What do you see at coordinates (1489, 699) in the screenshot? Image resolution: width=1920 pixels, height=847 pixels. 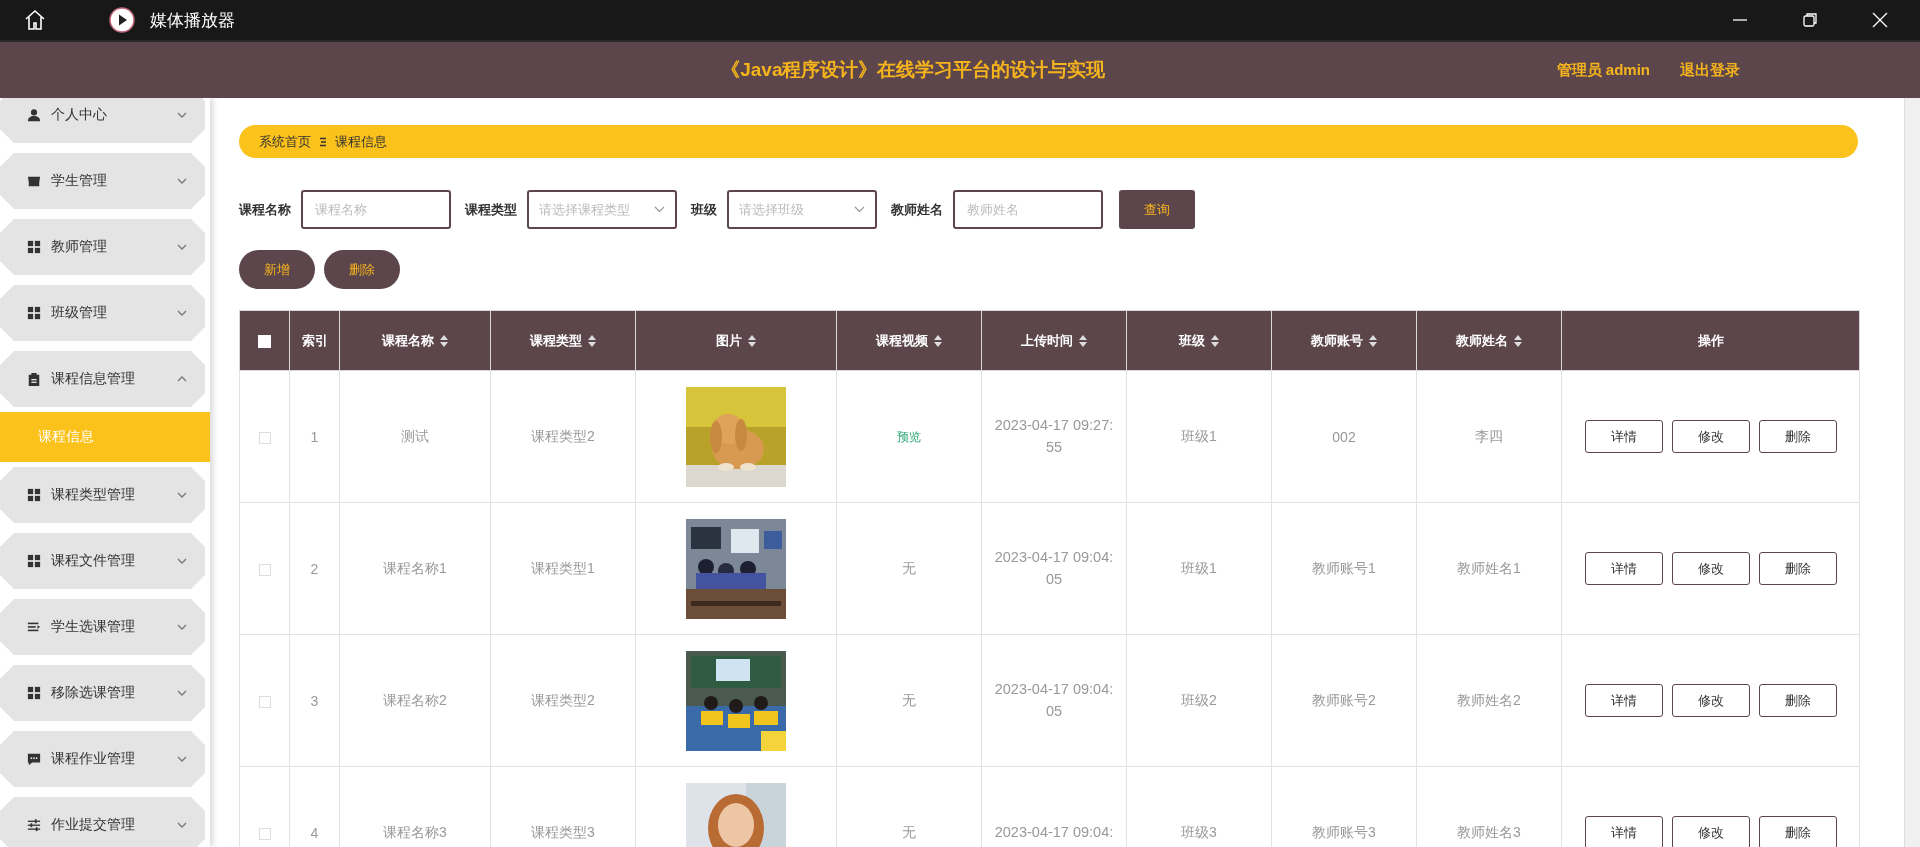 I see `cell-text: 教师姓名2` at bounding box center [1489, 699].